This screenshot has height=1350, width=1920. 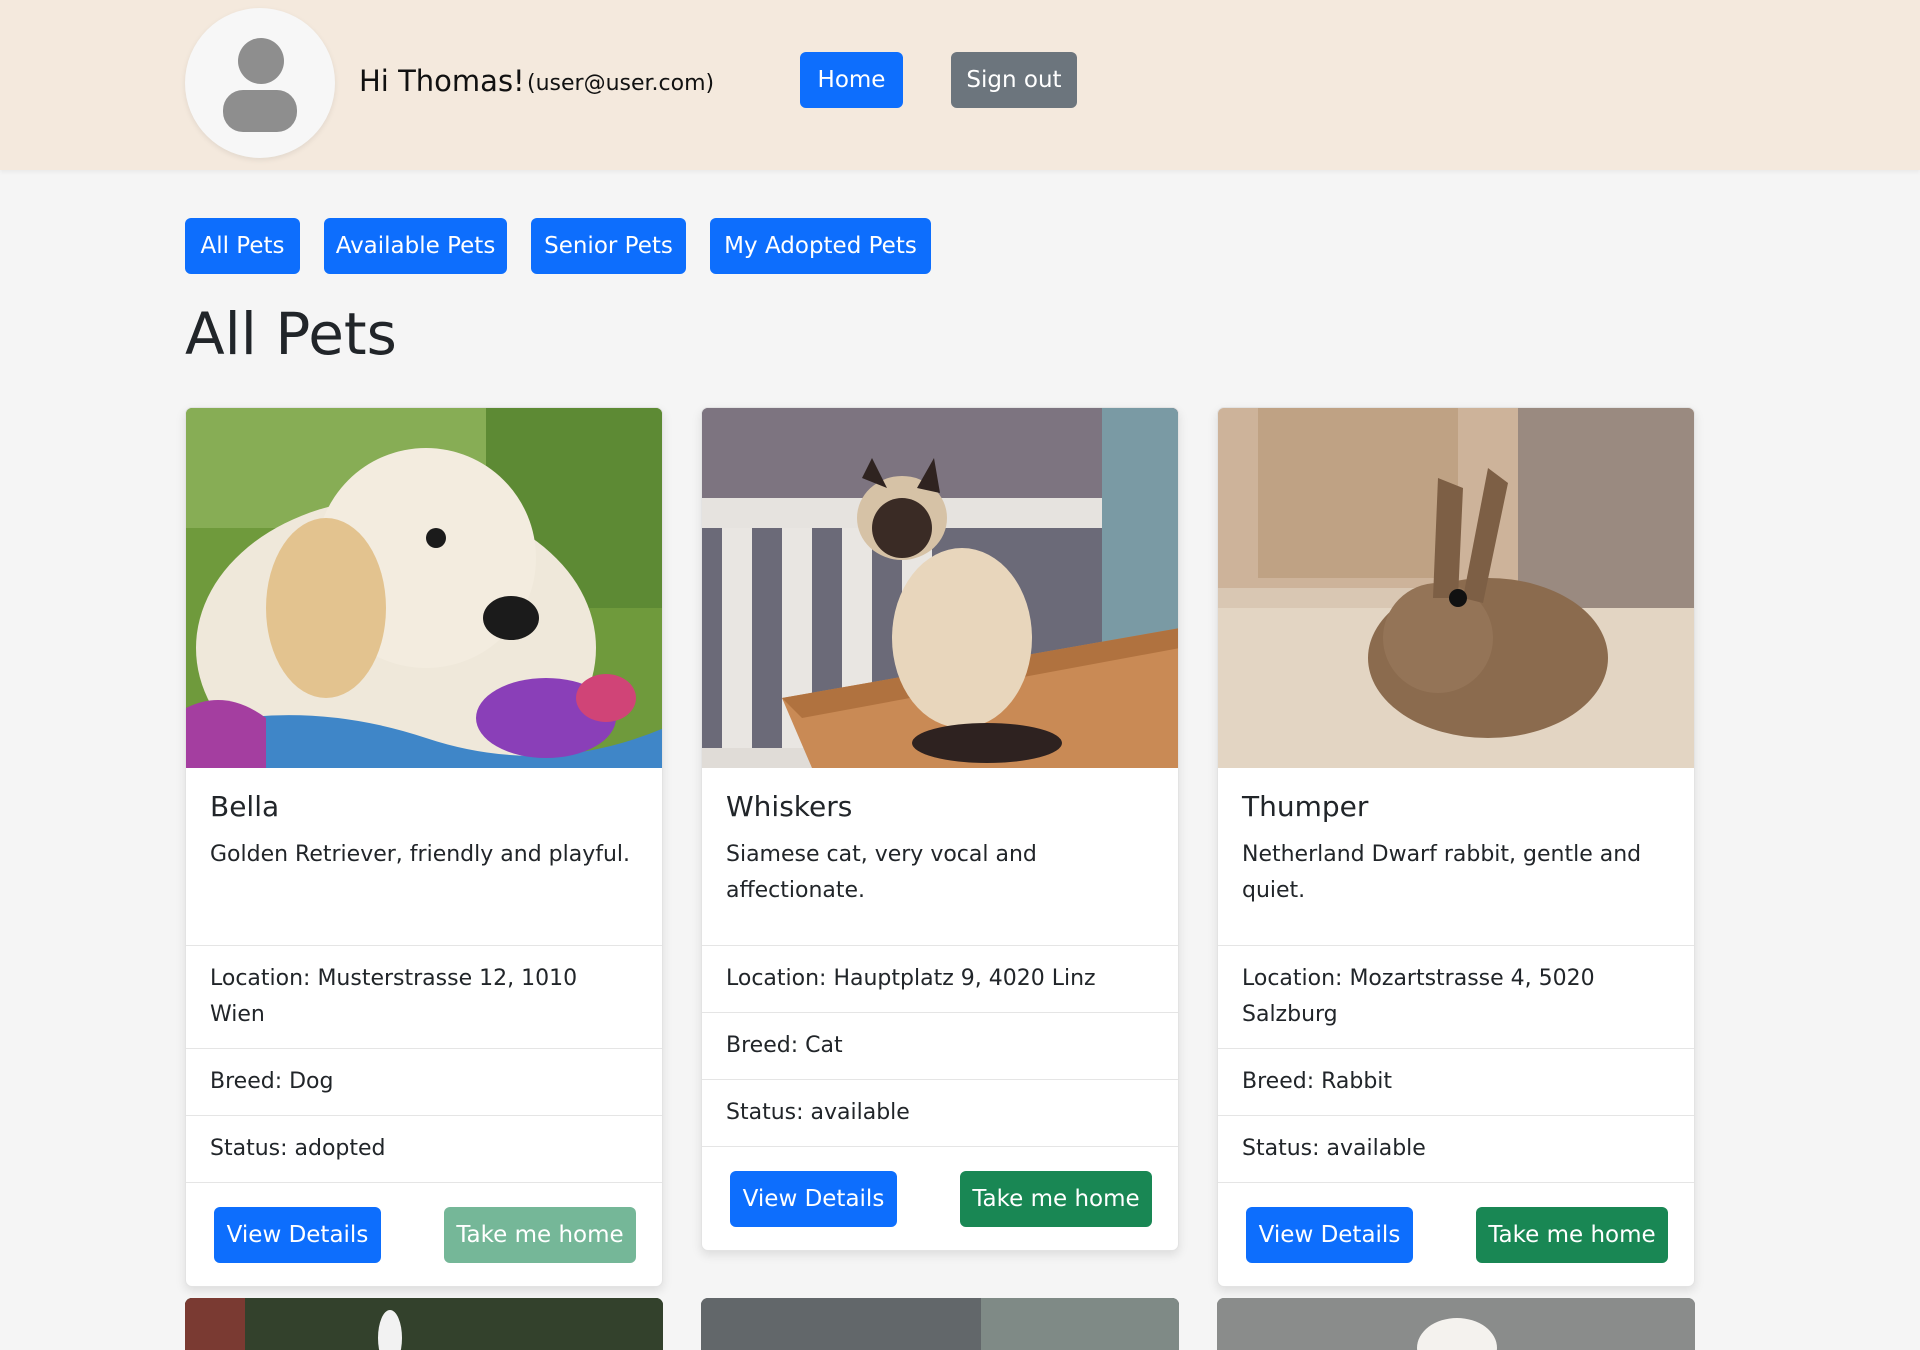 I want to click on sign-out-button: Sign out, so click(x=1014, y=80).